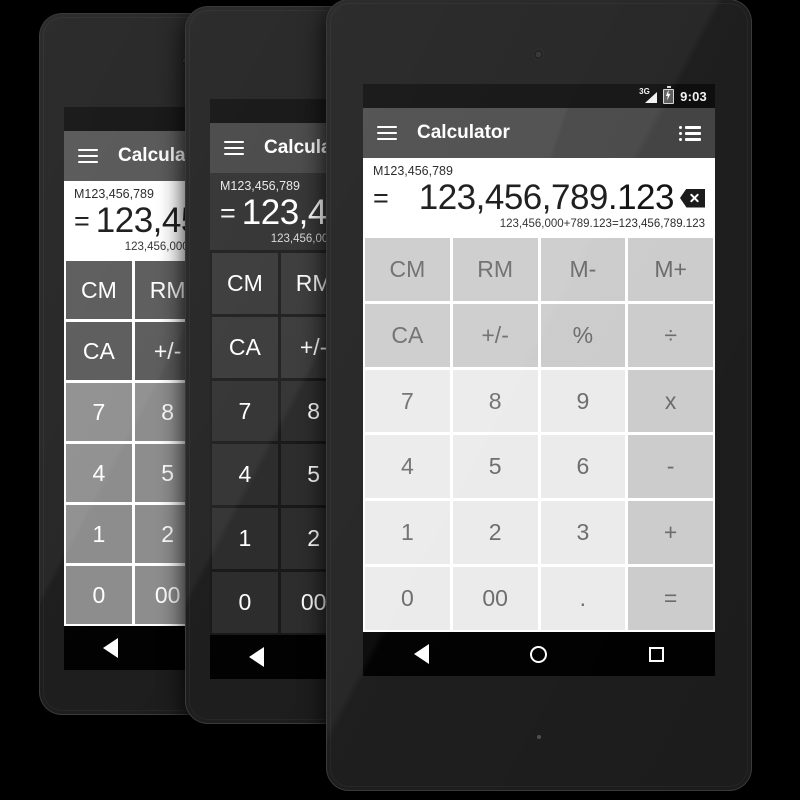 This screenshot has width=800, height=800. What do you see at coordinates (539, 737) in the screenshot?
I see `notification-led` at bounding box center [539, 737].